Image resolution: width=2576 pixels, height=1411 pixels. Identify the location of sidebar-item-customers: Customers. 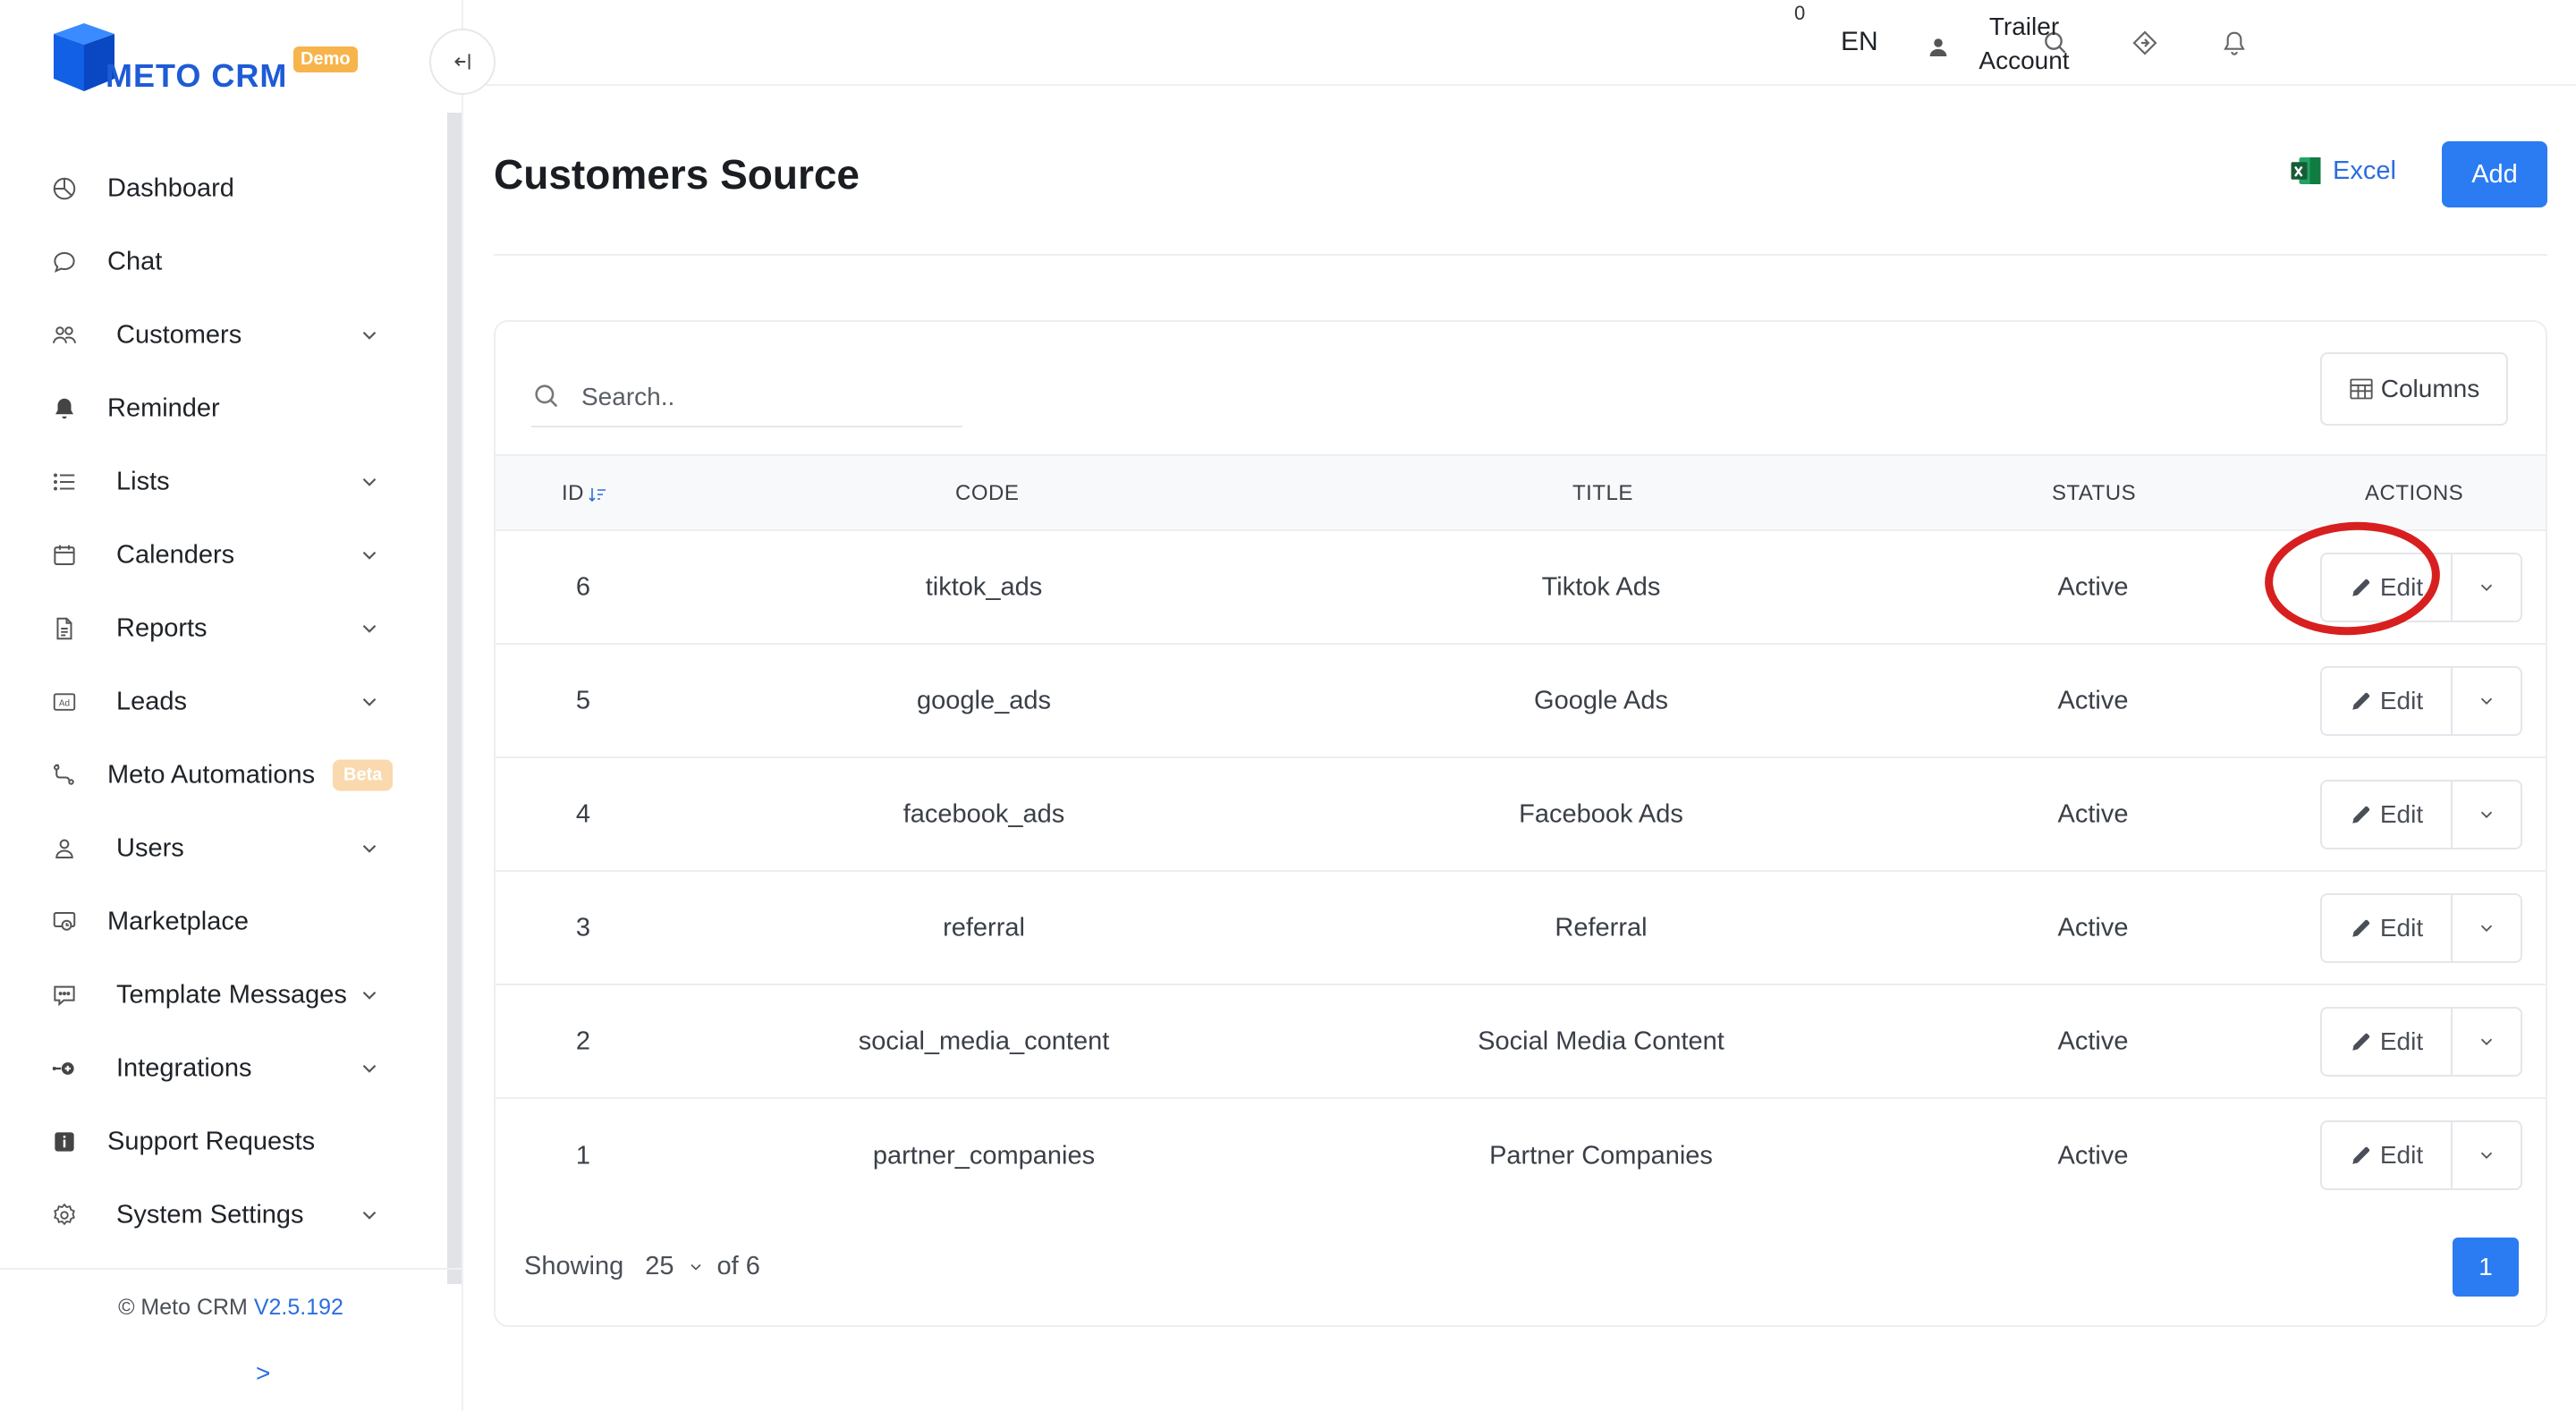
(214, 335).